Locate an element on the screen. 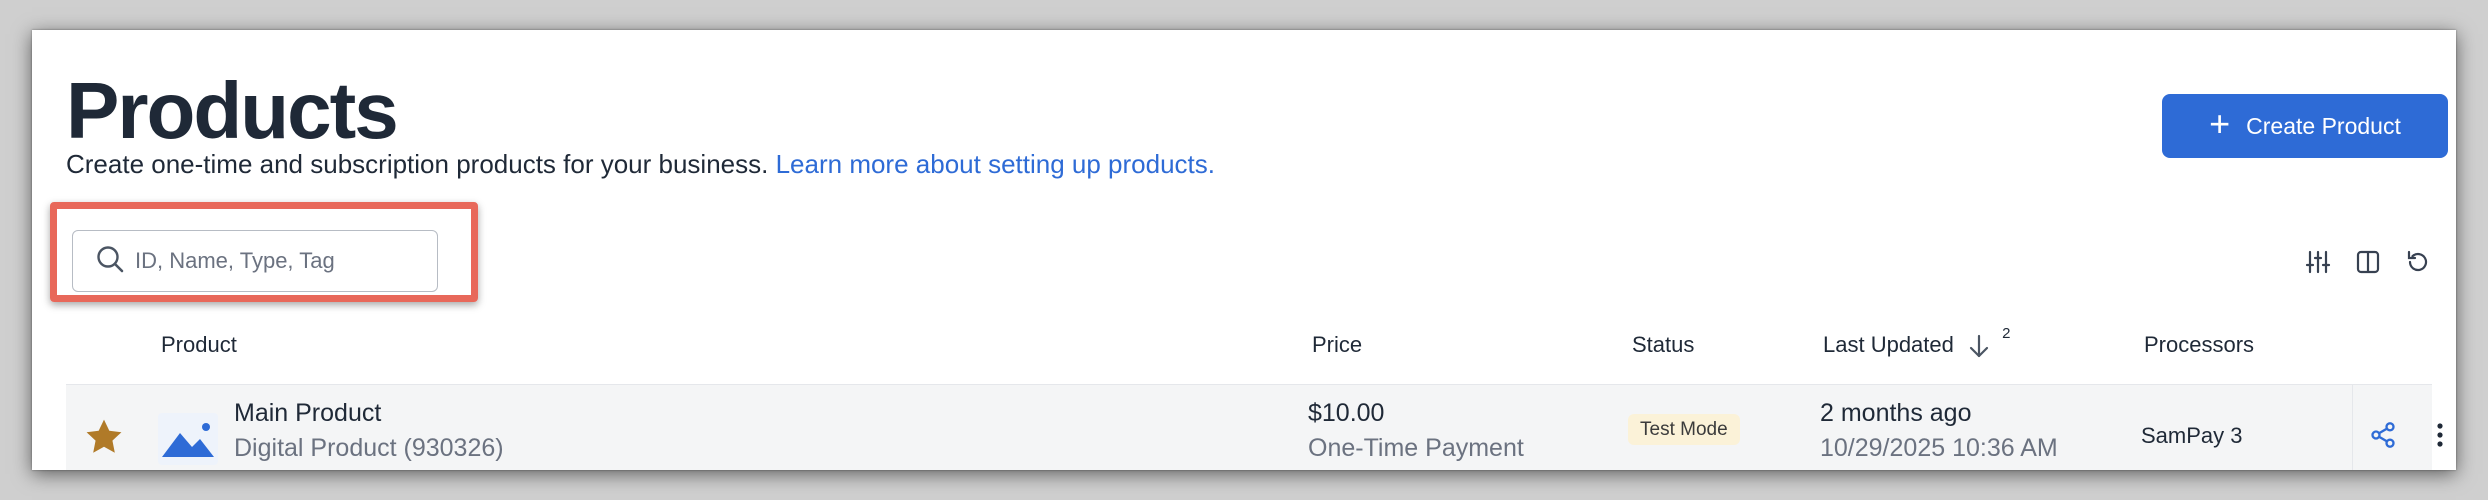 The width and height of the screenshot is (2488, 500). processor-name: SamPay 3 is located at coordinates (2192, 435).